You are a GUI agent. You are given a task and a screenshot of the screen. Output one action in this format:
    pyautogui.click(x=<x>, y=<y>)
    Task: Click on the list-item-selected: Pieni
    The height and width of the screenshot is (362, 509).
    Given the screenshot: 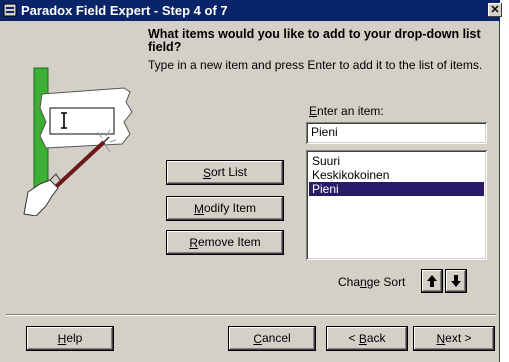 What is the action you would take?
    pyautogui.click(x=396, y=189)
    